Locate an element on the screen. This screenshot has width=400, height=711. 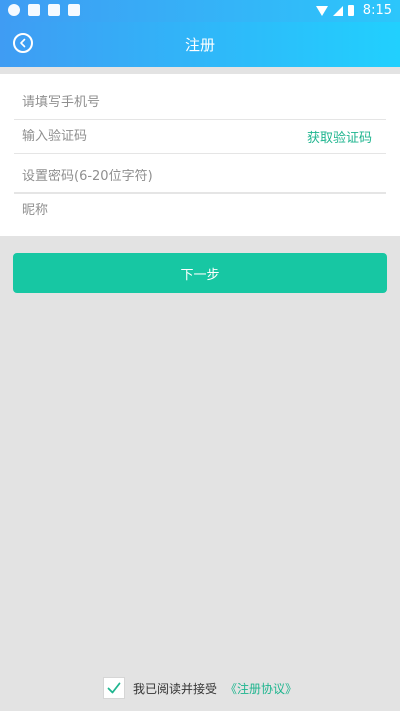
page-title: 注册 is located at coordinates (199, 45).